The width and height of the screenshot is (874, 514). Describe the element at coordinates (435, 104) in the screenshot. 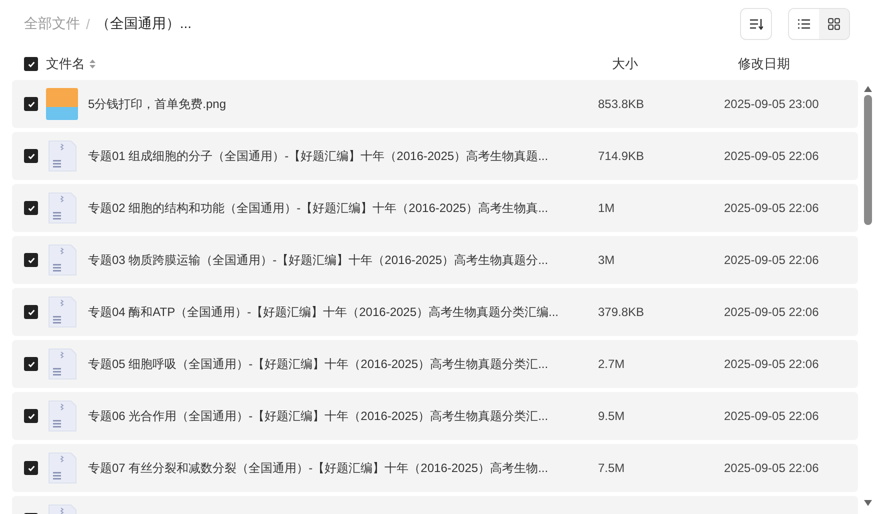

I see `file-row: 5分钱打印，首单免费.png 853.8KB 2025-09-05 23:00` at that location.